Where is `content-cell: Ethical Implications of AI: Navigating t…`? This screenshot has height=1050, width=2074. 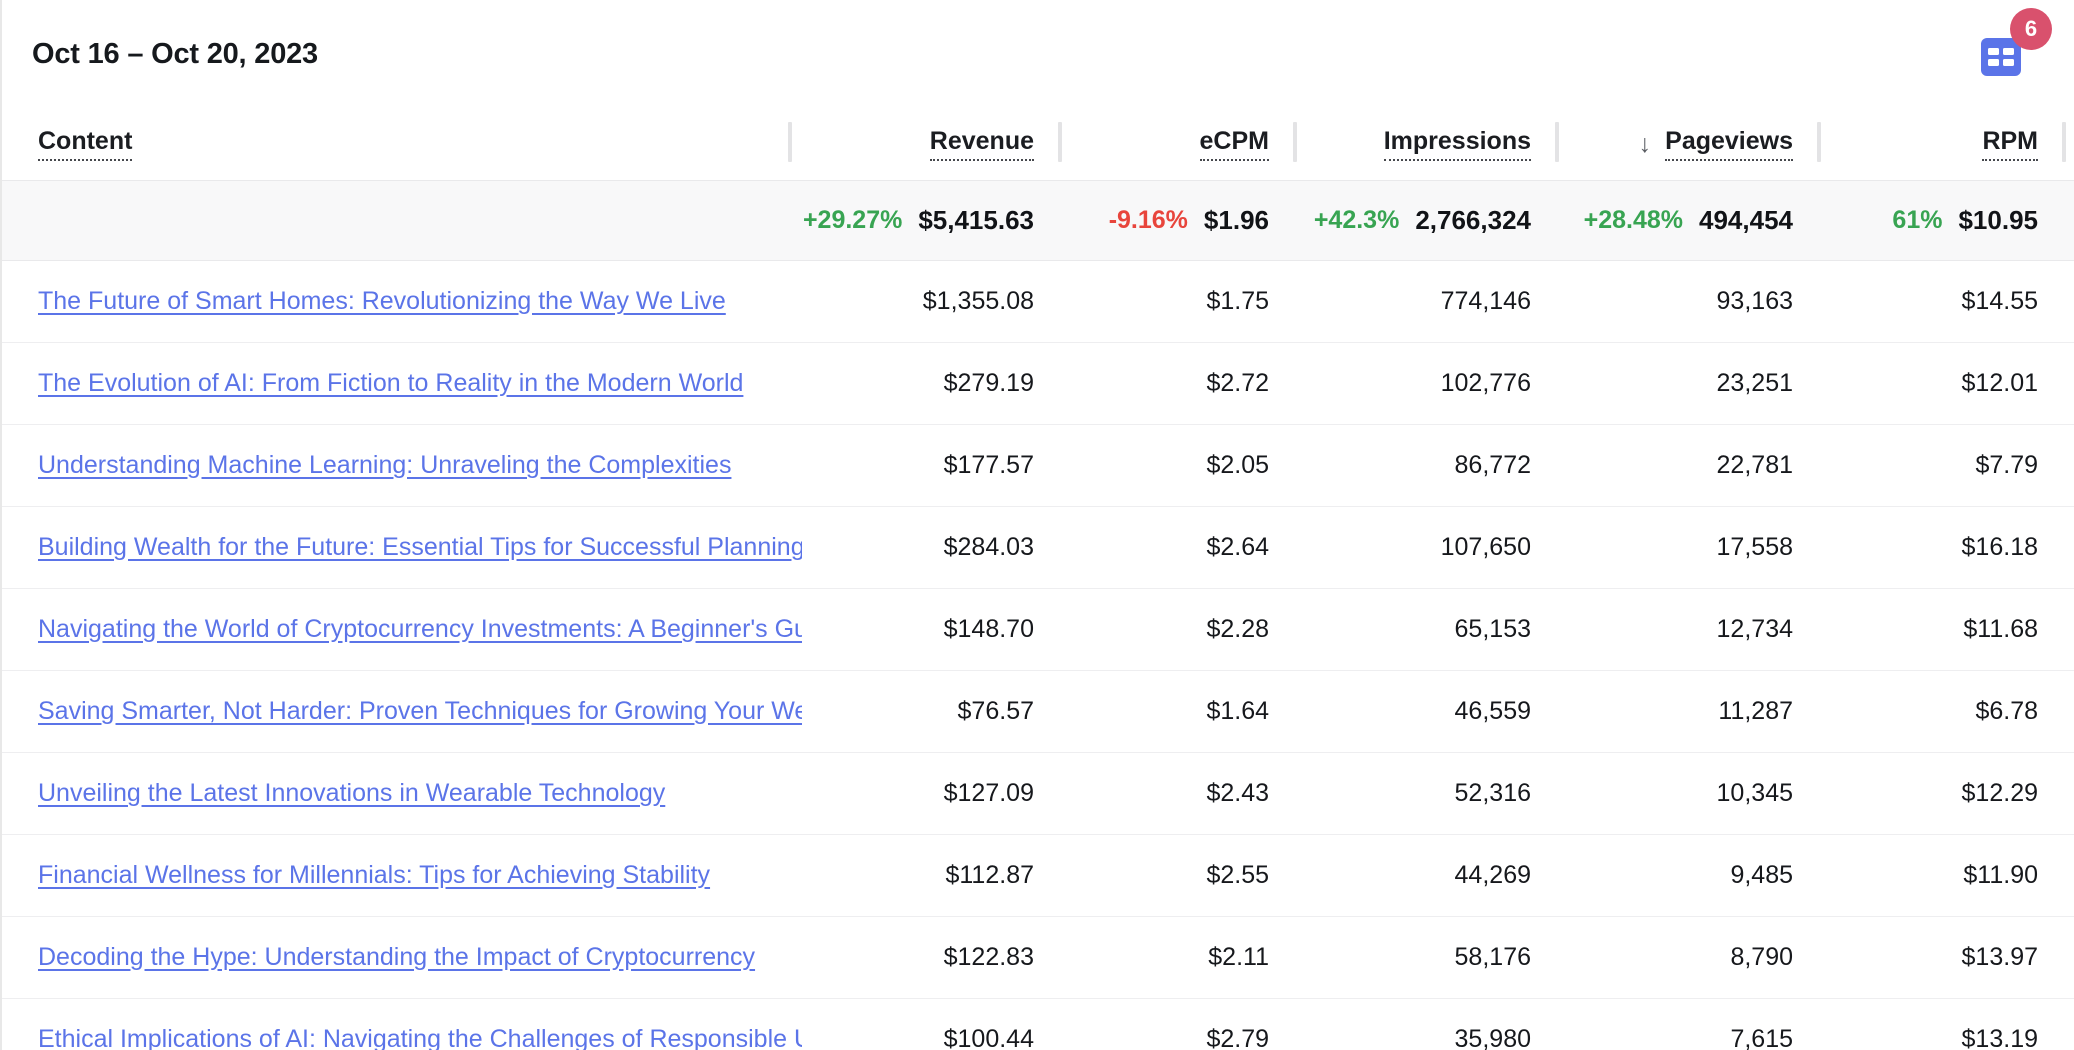 content-cell: Ethical Implications of AI: Navigating t… is located at coordinates (402, 1024).